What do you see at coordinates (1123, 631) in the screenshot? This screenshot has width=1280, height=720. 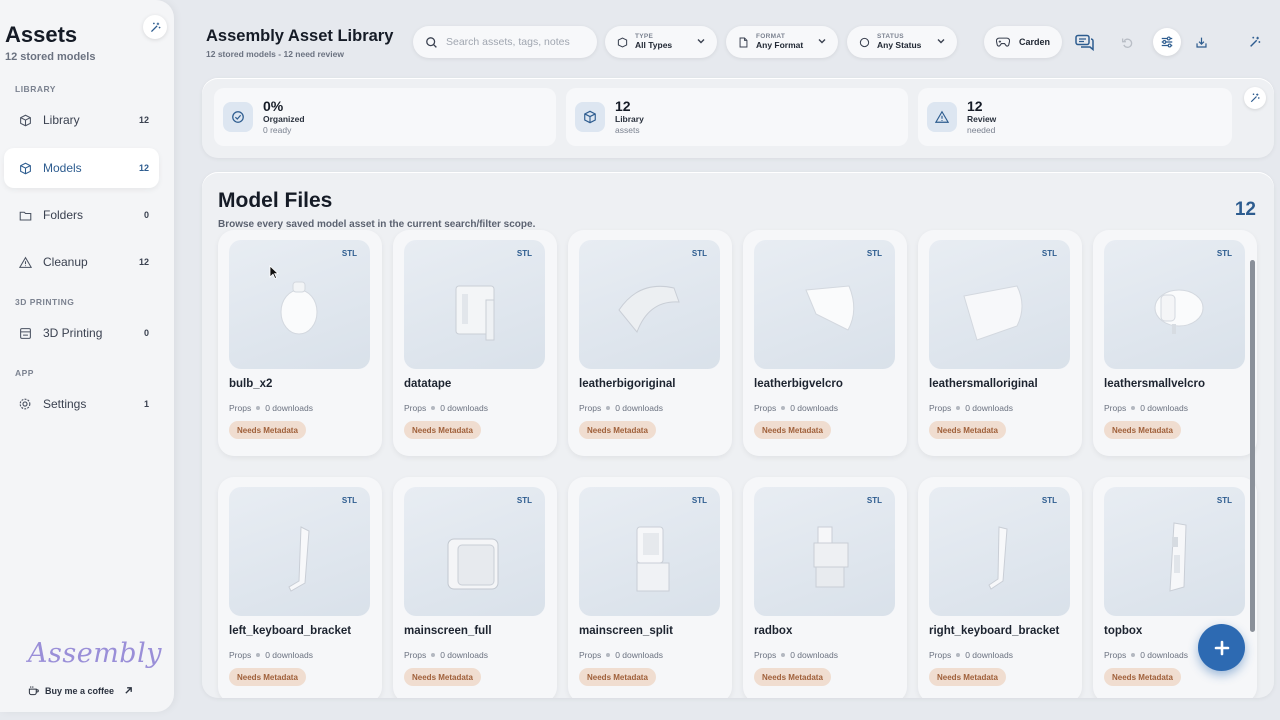 I see `model-name: topbox` at bounding box center [1123, 631].